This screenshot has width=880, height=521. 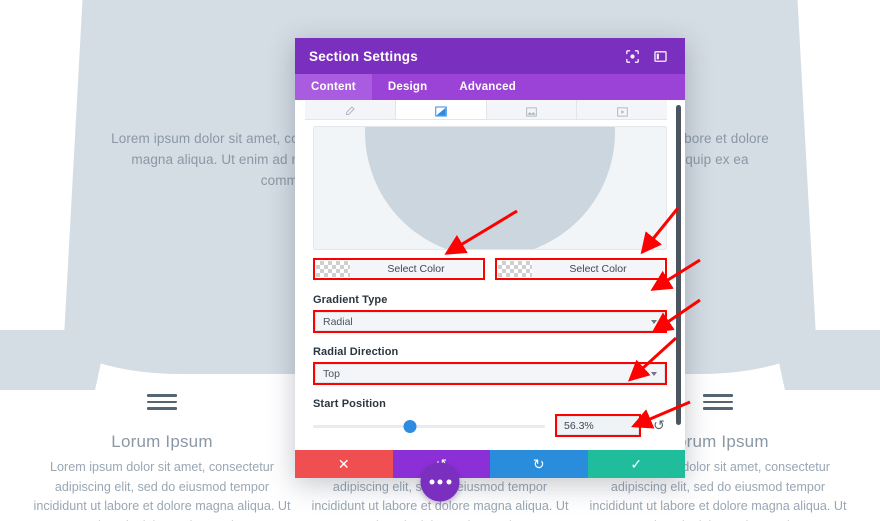 What do you see at coordinates (622, 109) in the screenshot?
I see `video-icon` at bounding box center [622, 109].